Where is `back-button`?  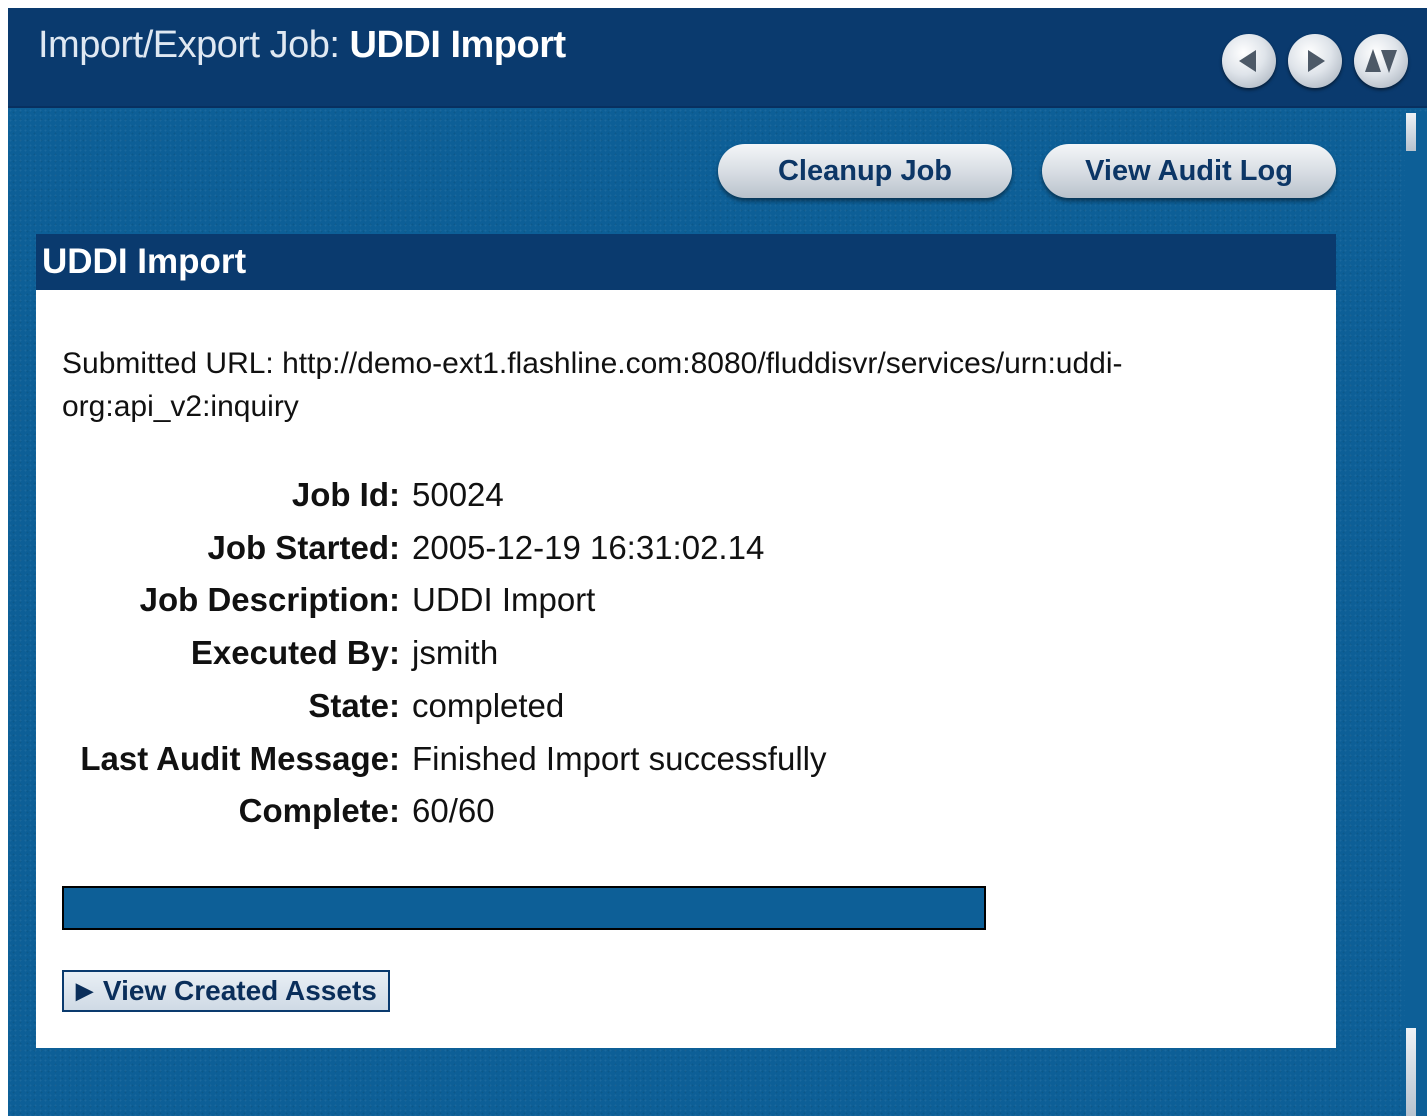 back-button is located at coordinates (1249, 61).